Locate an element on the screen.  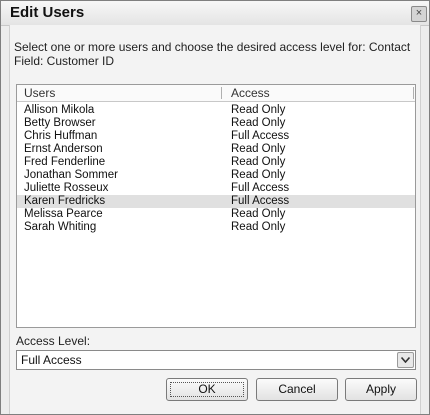
table-row: Jonathan Sommer Read Only is located at coordinates (216, 175).